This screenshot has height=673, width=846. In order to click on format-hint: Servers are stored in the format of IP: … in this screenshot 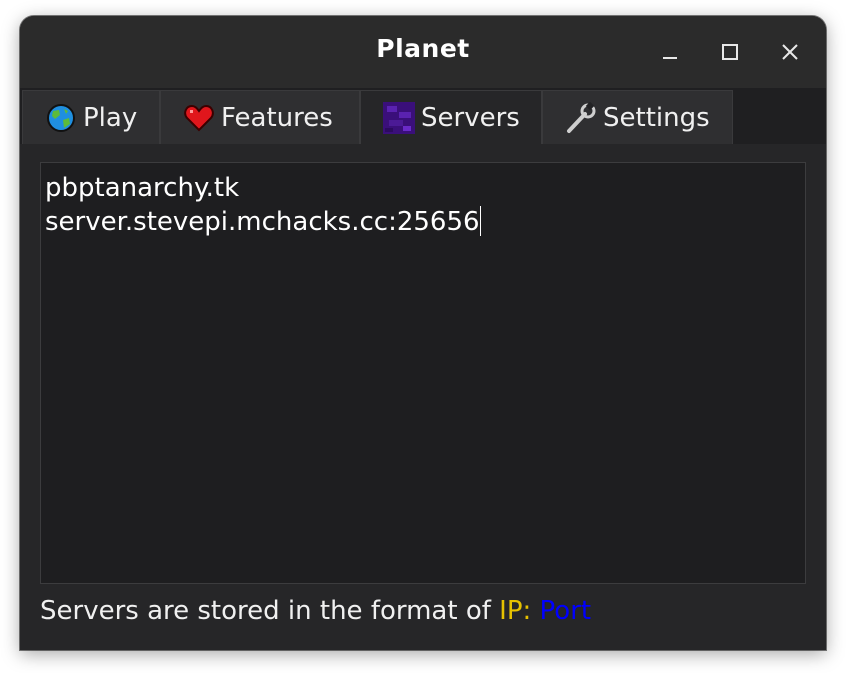, I will do `click(315, 611)`.